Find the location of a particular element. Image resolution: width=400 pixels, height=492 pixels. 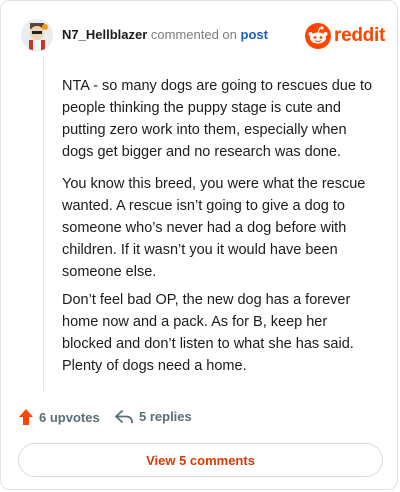

replies-button: 5 replies is located at coordinates (153, 416).